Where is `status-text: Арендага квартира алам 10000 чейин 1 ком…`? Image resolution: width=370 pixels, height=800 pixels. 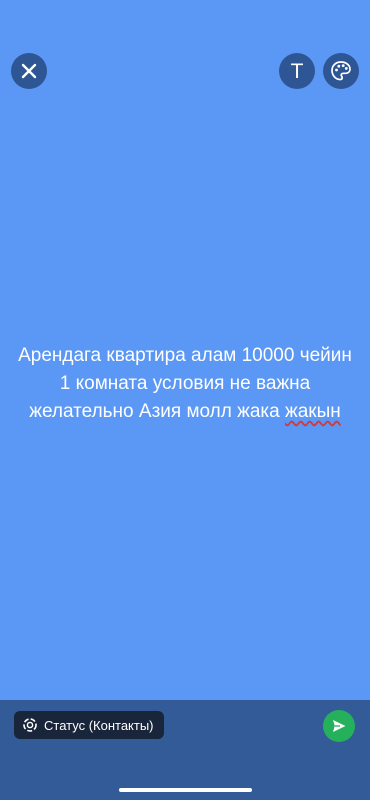
status-text: Арендага квартира алам 10000 чейин 1 ком… is located at coordinates (185, 384).